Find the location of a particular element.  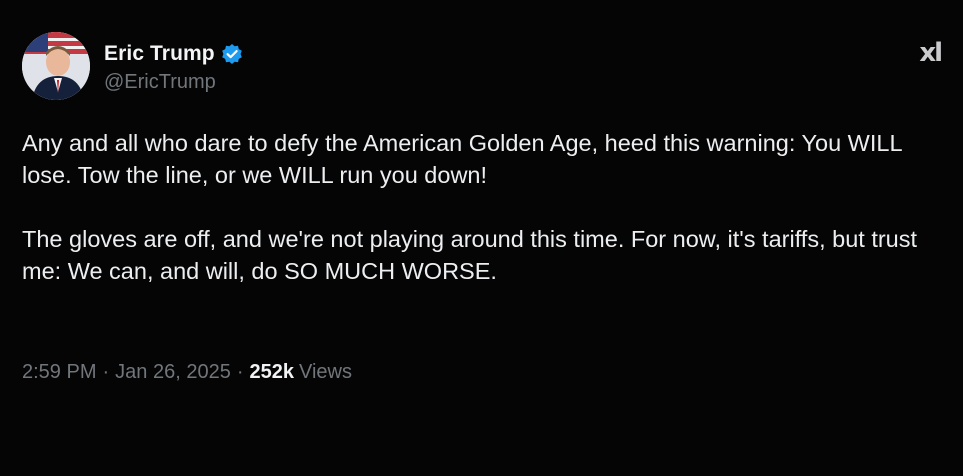

tweet-meta: 2:59 PM · Jan 26, 2025 · 252k Views is located at coordinates (187, 372).